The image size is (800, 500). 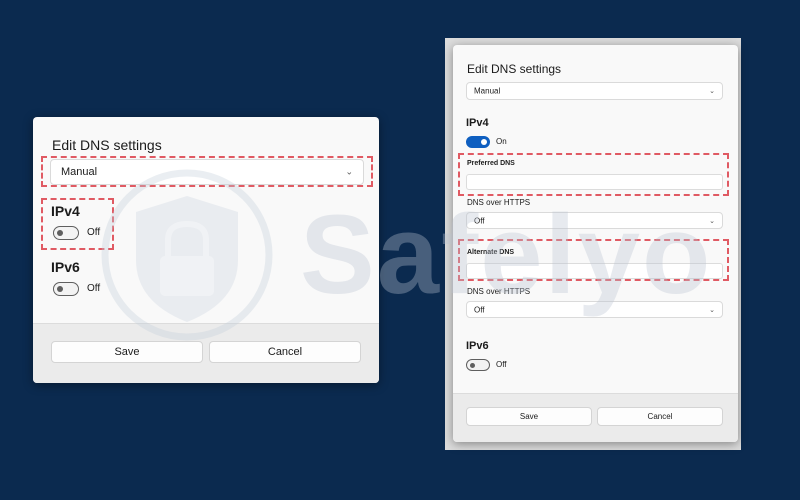 What do you see at coordinates (477, 123) in the screenshot?
I see `right-ipv4-heading: IPv4` at bounding box center [477, 123].